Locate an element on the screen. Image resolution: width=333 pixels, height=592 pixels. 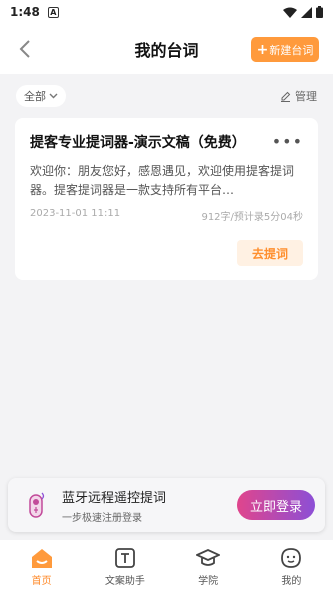
chevron-left-icon is located at coordinates (24, 49).